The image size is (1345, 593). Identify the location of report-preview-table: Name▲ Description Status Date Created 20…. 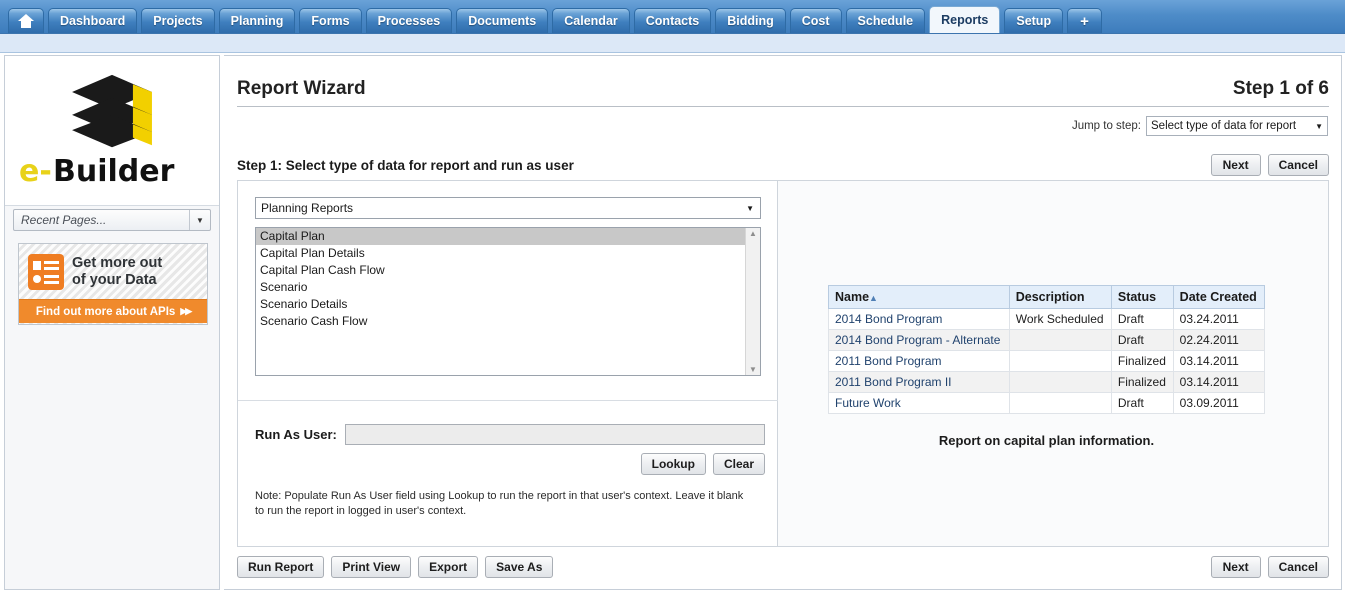
(1047, 349).